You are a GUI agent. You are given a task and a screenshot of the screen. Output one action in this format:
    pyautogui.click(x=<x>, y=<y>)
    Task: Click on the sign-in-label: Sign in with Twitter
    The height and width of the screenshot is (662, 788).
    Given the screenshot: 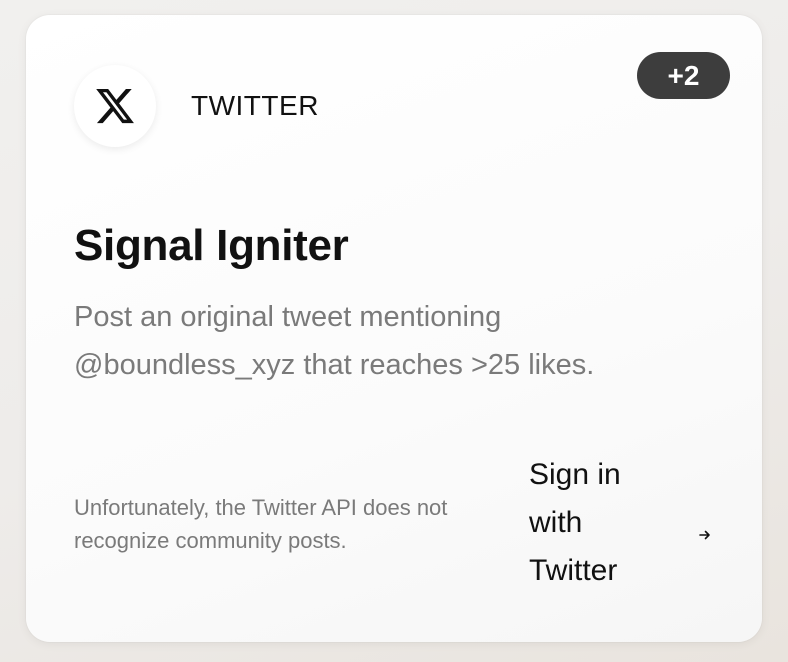 What is the action you would take?
    pyautogui.click(x=575, y=522)
    